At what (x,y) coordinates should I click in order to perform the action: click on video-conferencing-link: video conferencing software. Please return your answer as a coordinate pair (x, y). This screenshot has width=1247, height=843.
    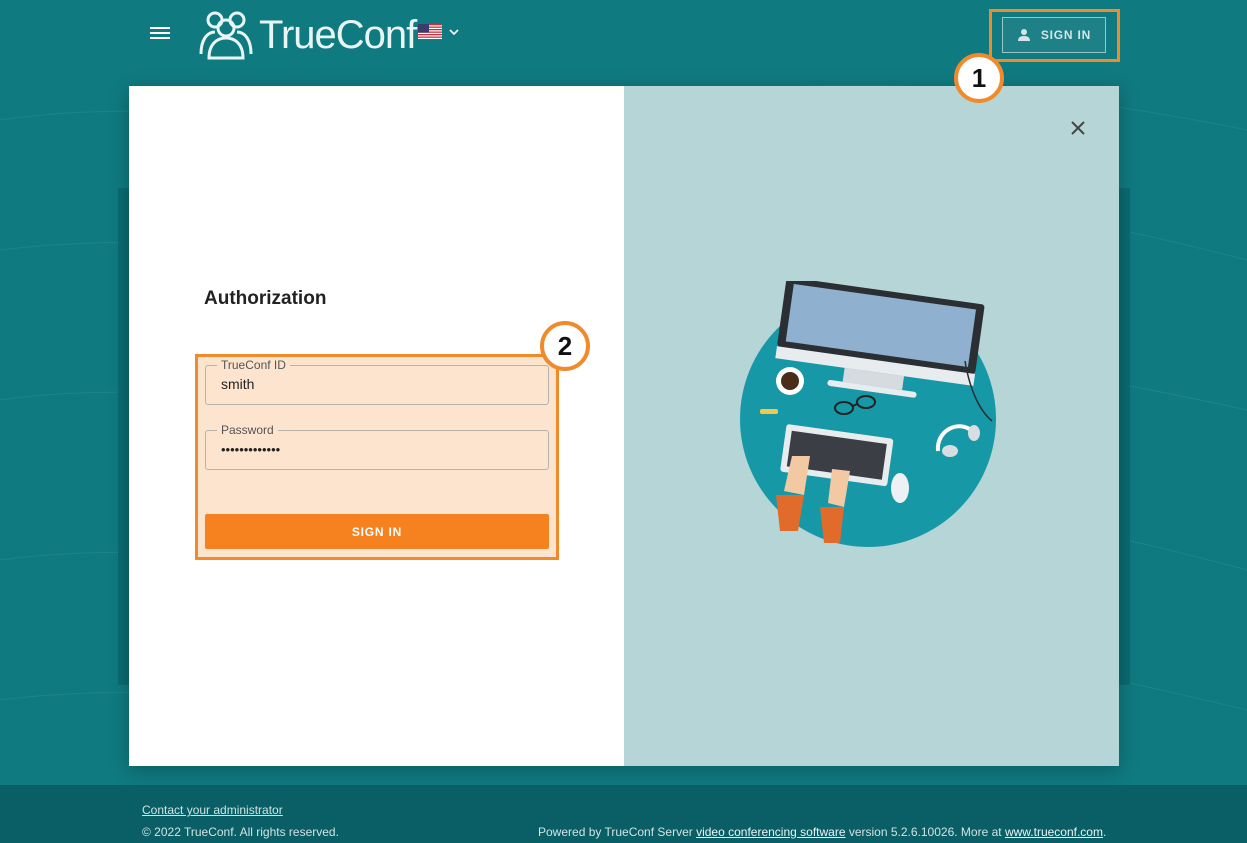
    Looking at the image, I should click on (770, 832).